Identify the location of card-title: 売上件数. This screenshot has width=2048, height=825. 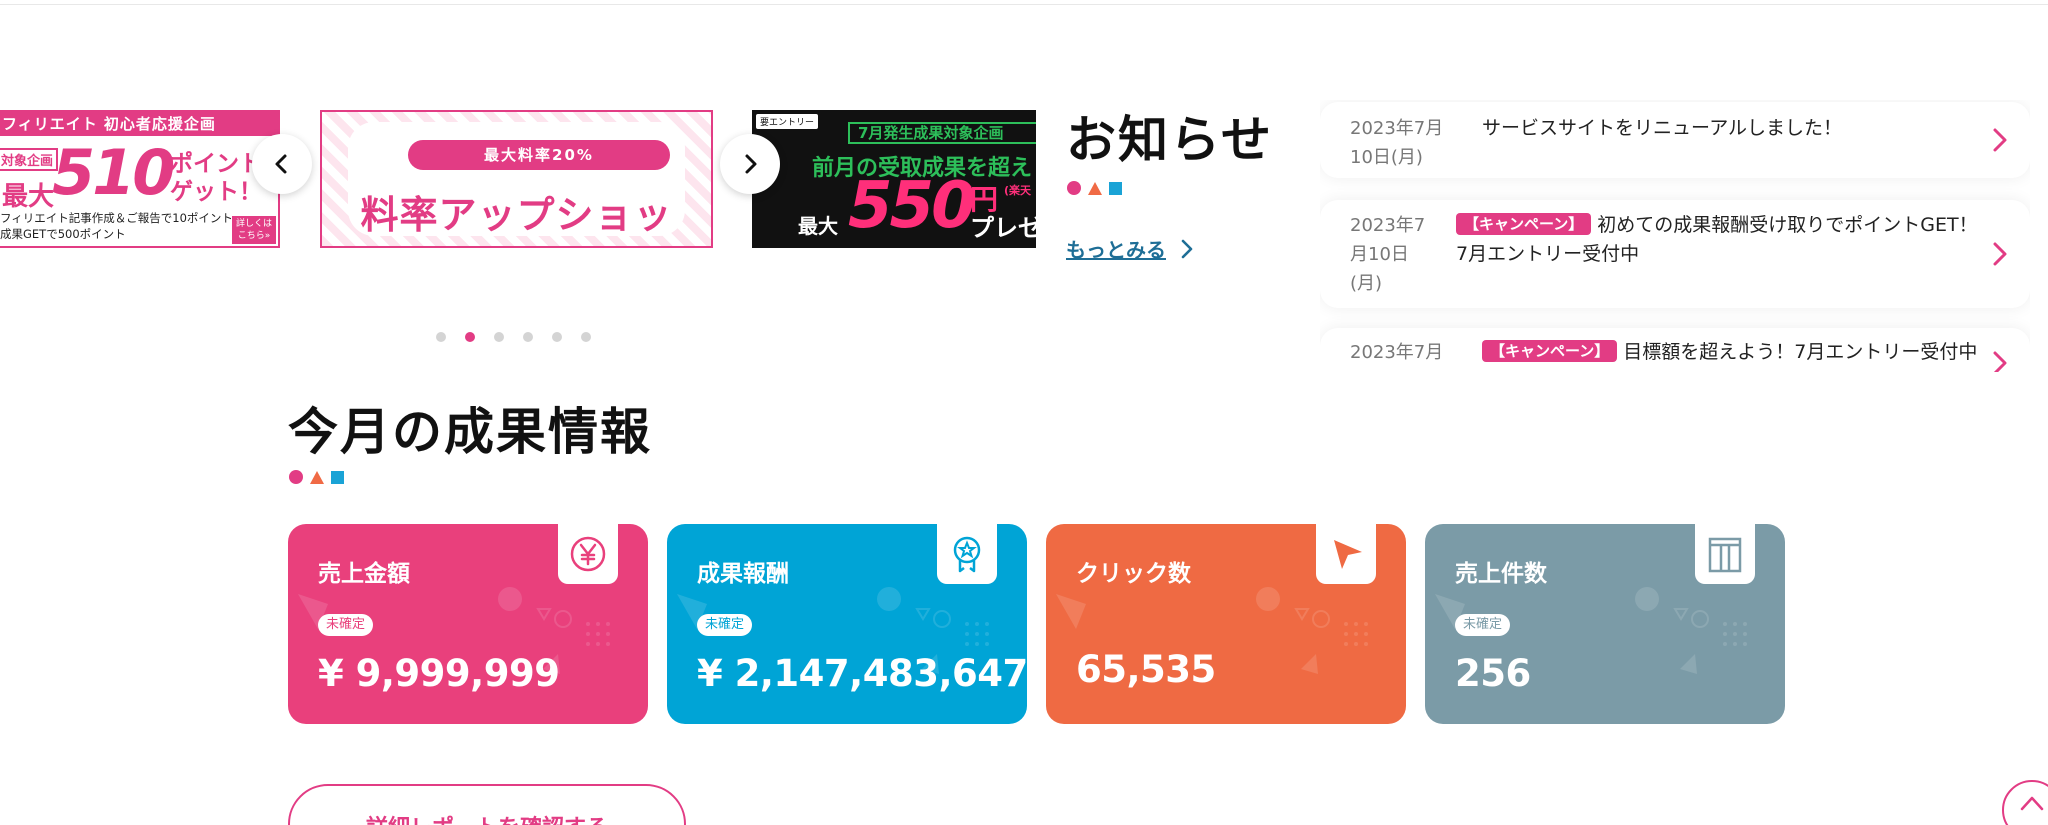
(1501, 574).